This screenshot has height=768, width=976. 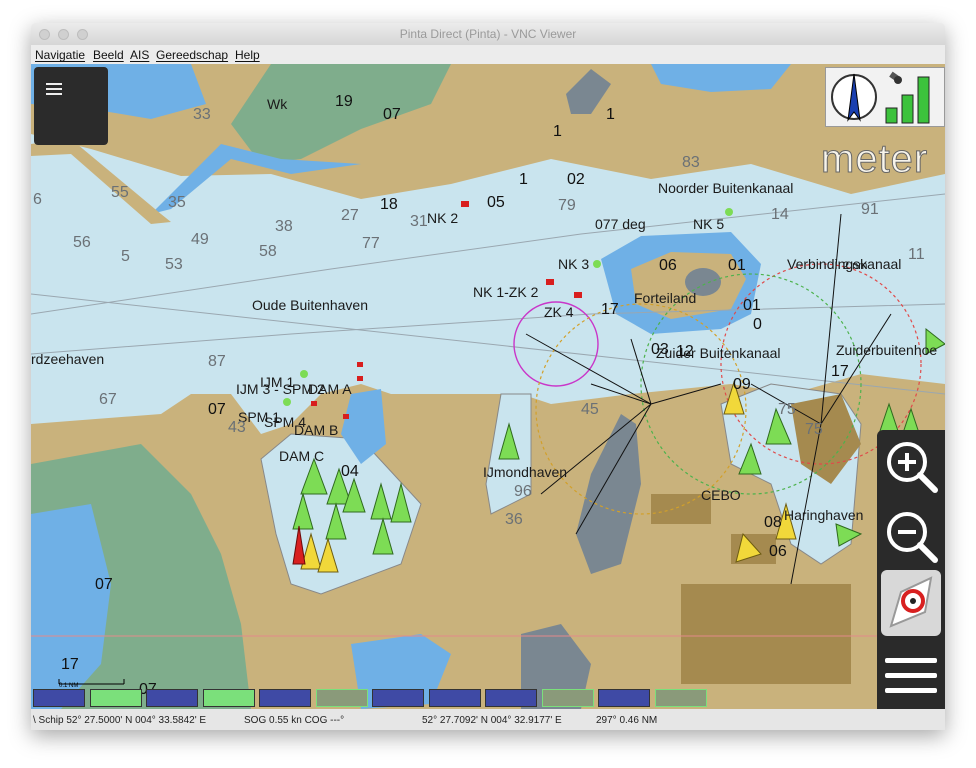 What do you see at coordinates (60, 55) in the screenshot?
I see `menu-navigatie: Navigatie` at bounding box center [60, 55].